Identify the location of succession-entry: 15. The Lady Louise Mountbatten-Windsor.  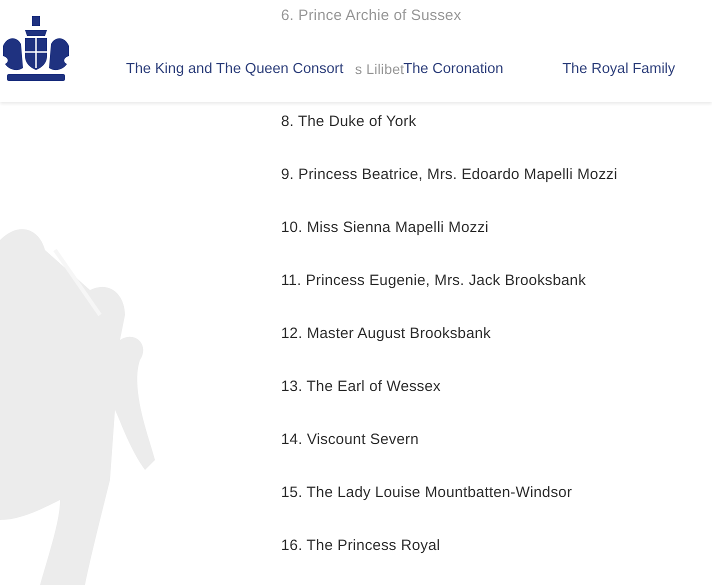
(426, 493).